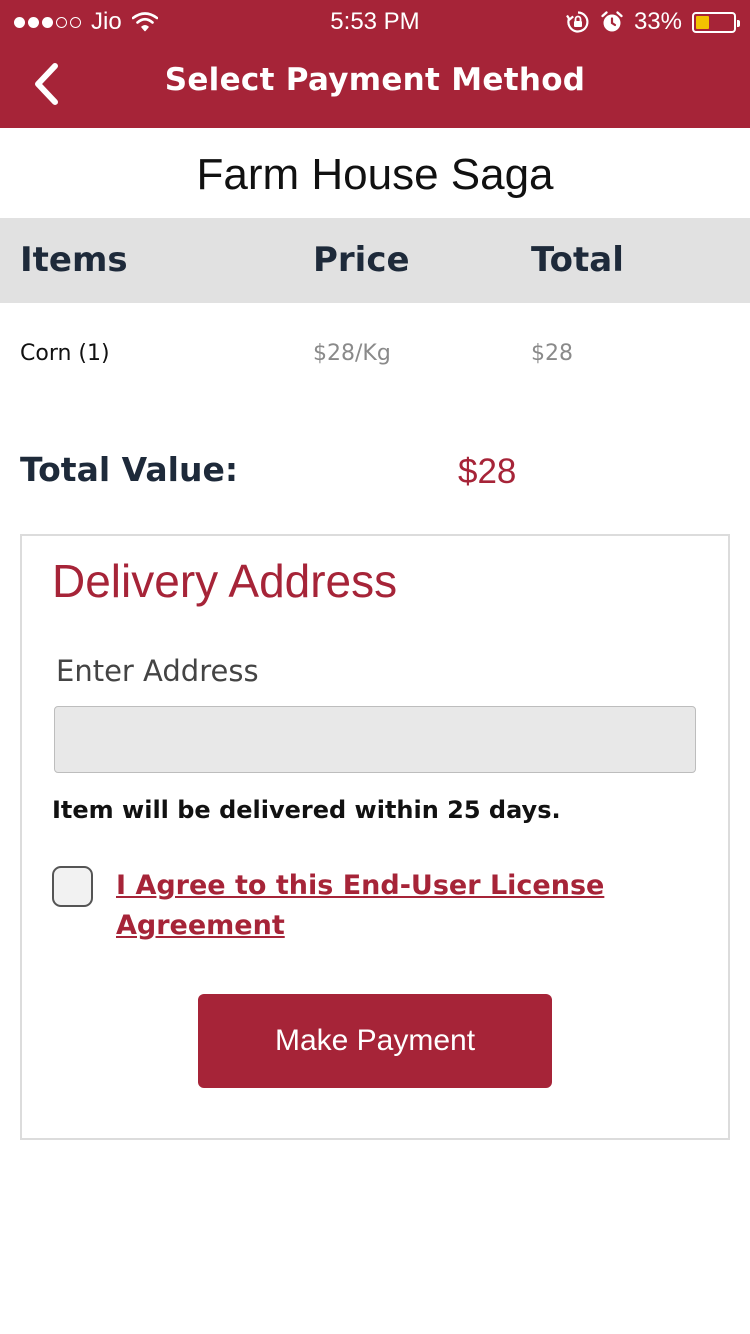 This screenshot has width=750, height=1334. Describe the element at coordinates (375, 20) in the screenshot. I see `status-bar: Jio 5:53 PM 33%` at that location.